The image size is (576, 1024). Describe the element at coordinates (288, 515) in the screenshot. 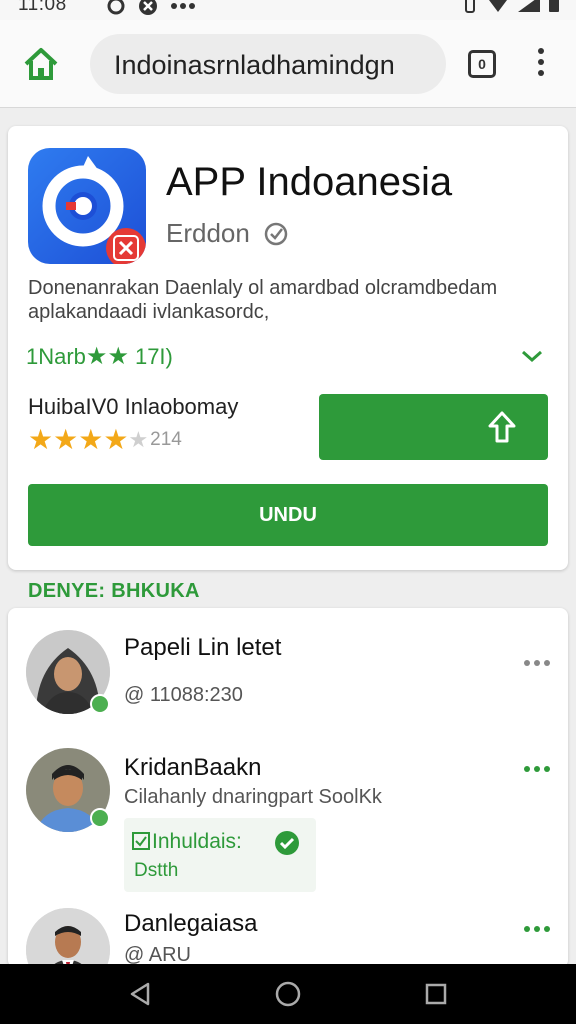

I see `install-button: UNDU` at that location.